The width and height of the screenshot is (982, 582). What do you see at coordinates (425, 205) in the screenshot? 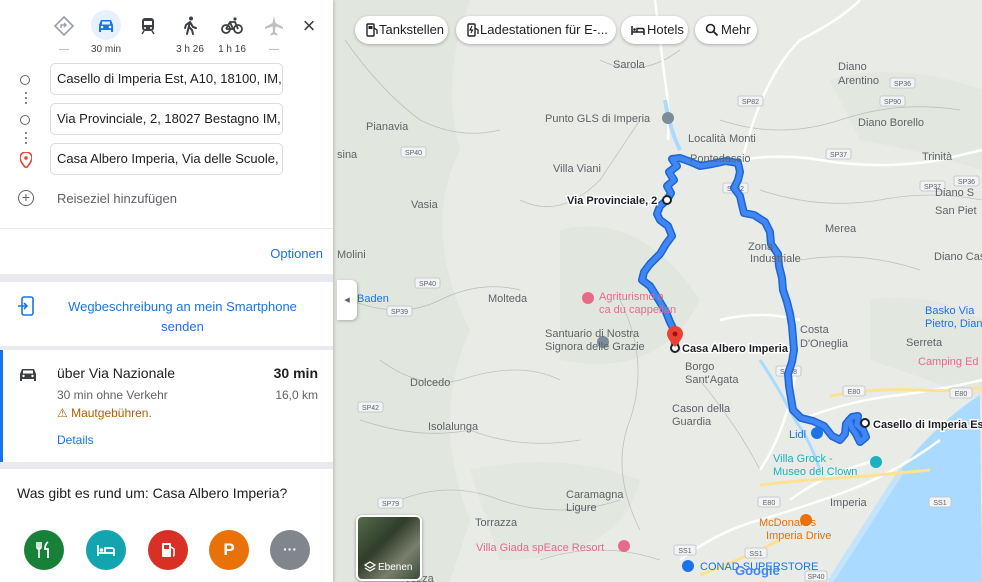
I see `map-label: Vasia` at bounding box center [425, 205].